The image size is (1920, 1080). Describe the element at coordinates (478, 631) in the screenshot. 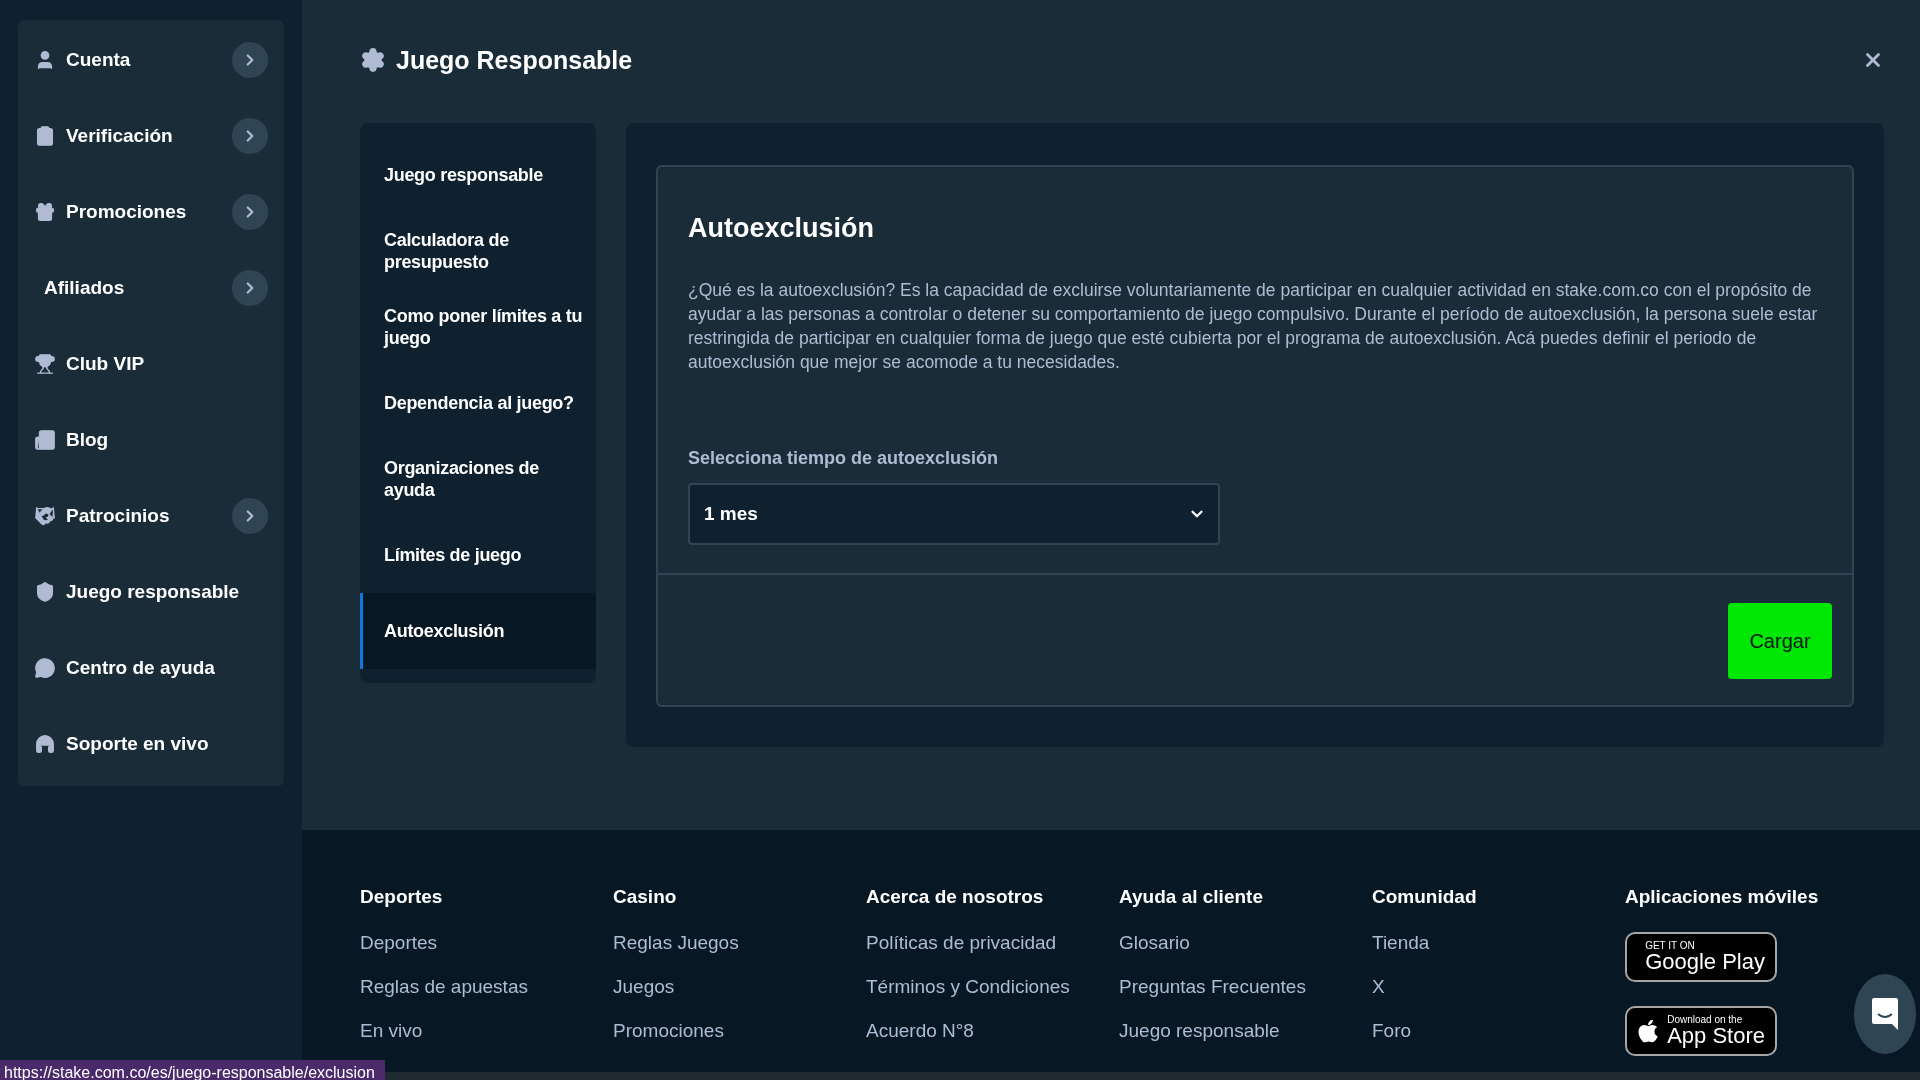

I see `nav-item: Autoexclusión` at that location.